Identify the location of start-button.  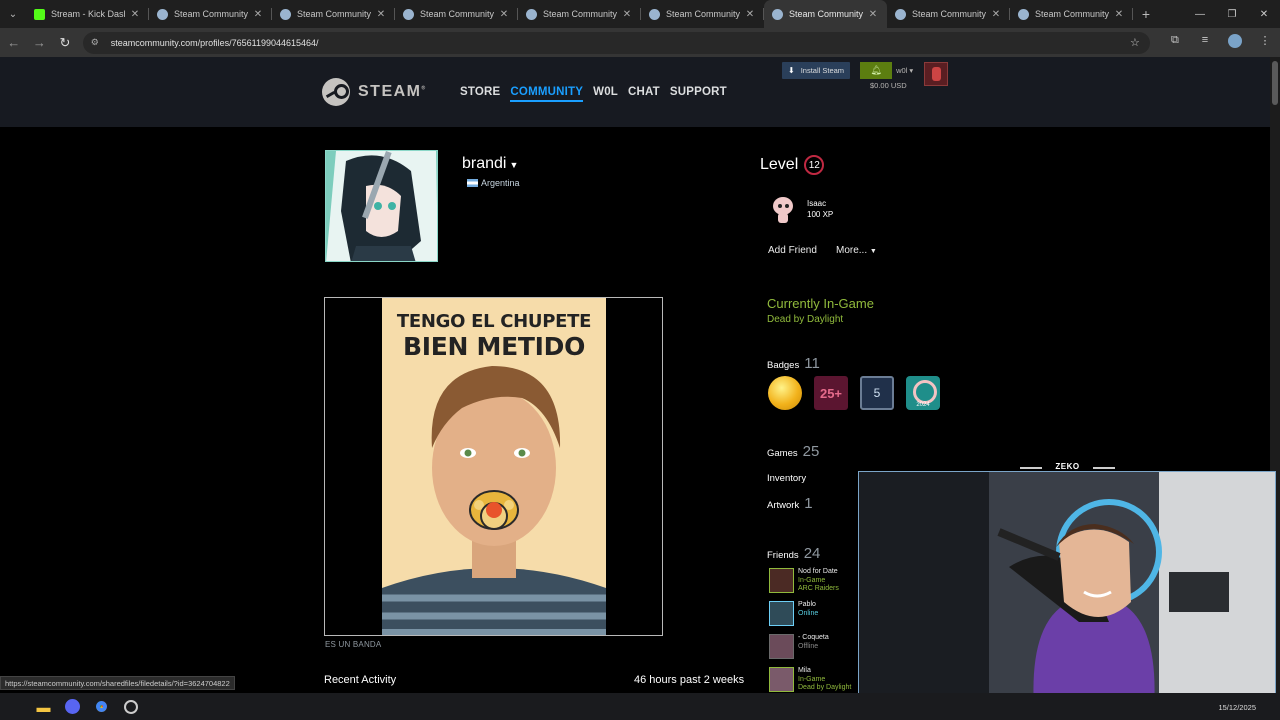
(14, 706).